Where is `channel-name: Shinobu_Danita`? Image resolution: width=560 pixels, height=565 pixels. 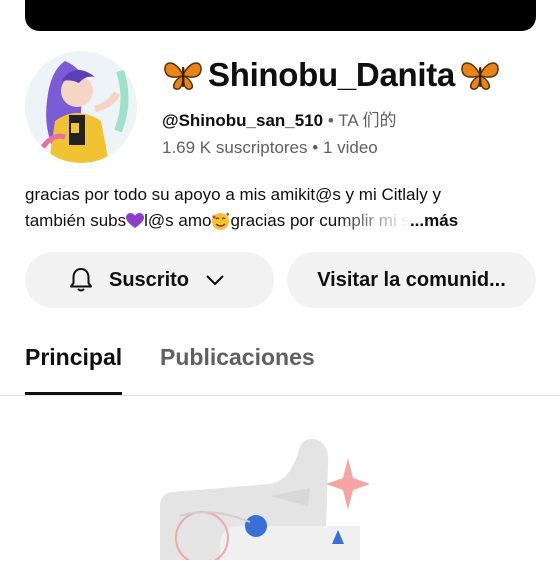 channel-name: Shinobu_Danita is located at coordinates (331, 75).